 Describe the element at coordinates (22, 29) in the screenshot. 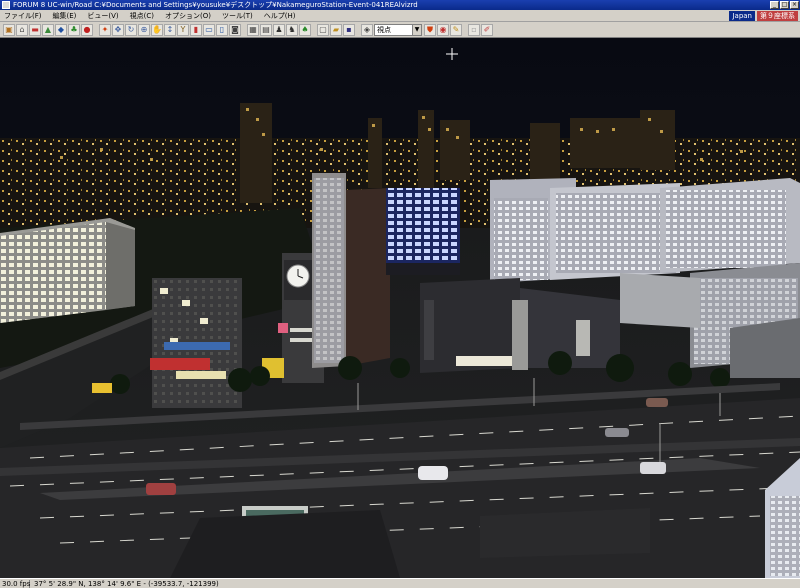

I see `road-edit-icon: ⌂` at that location.